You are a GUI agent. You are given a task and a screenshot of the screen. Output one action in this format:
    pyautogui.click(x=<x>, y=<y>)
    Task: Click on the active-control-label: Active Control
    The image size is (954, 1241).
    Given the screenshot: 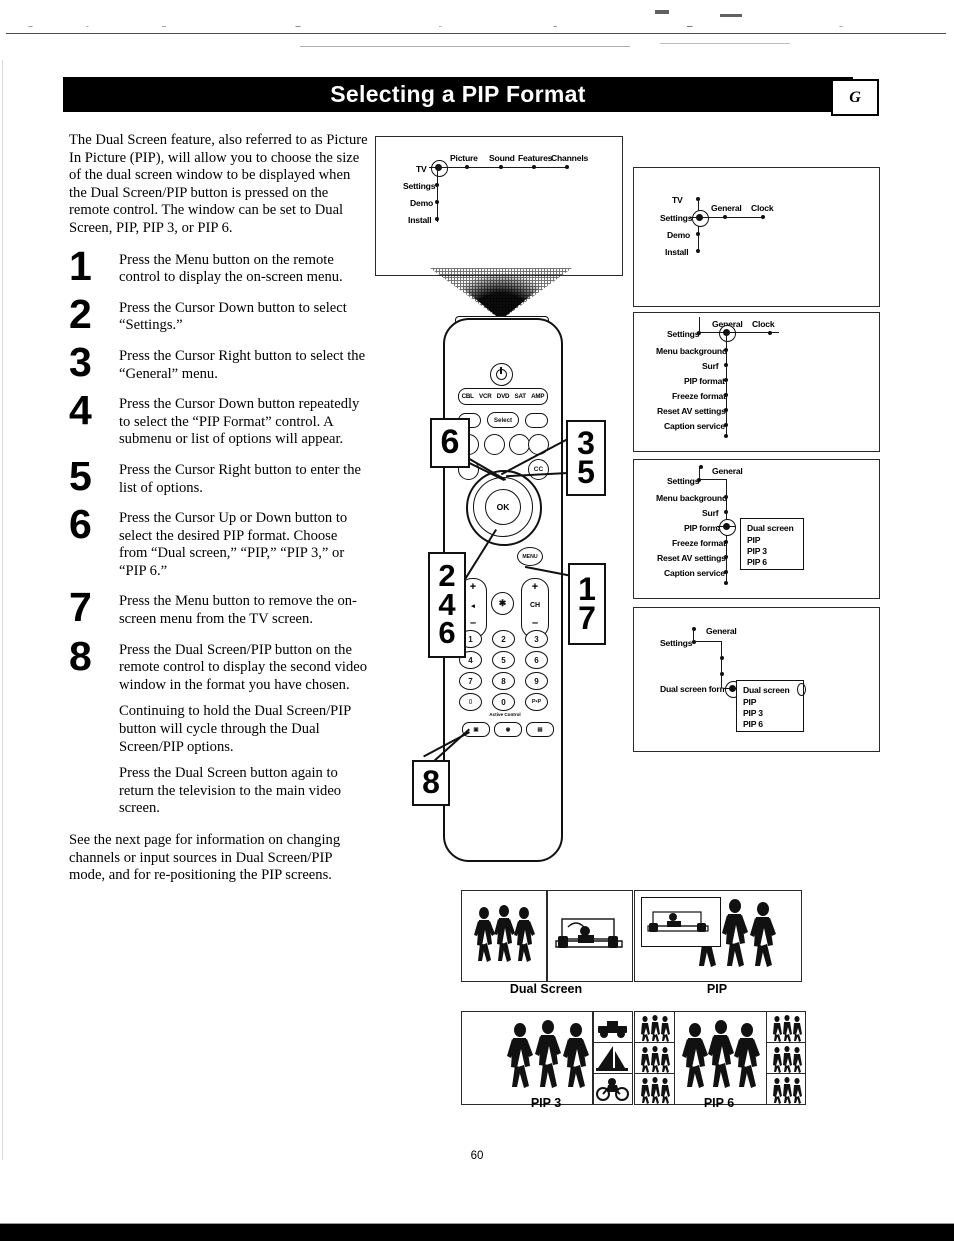 What is the action you would take?
    pyautogui.click(x=505, y=714)
    